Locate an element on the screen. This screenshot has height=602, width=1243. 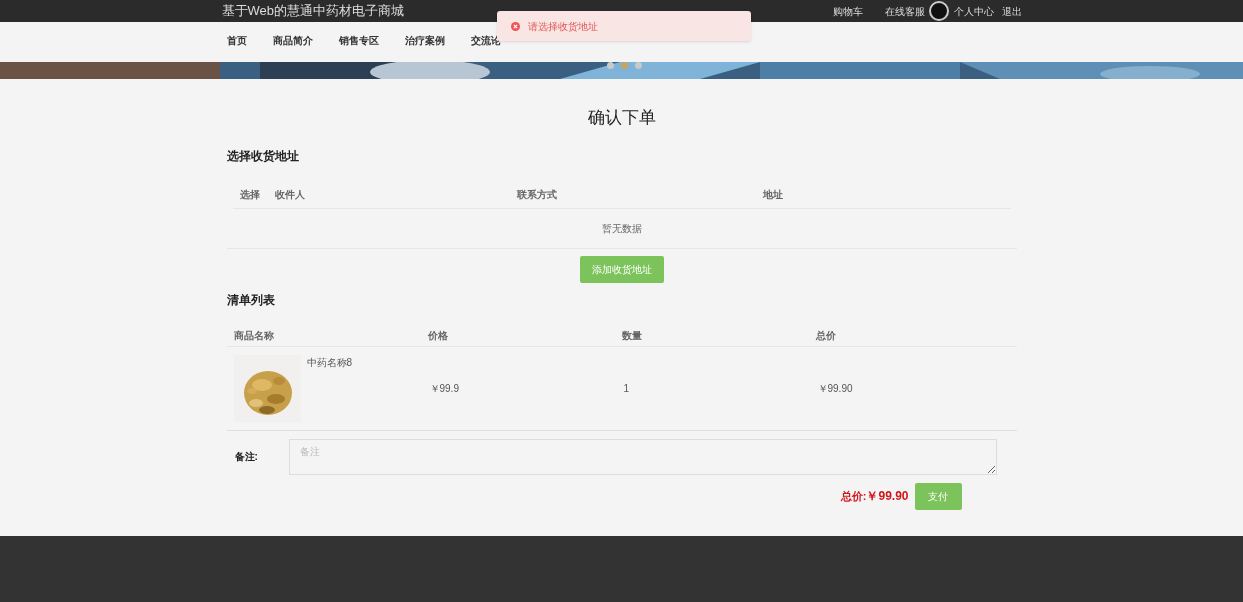
column-header: 价格 is located at coordinates (438, 335).